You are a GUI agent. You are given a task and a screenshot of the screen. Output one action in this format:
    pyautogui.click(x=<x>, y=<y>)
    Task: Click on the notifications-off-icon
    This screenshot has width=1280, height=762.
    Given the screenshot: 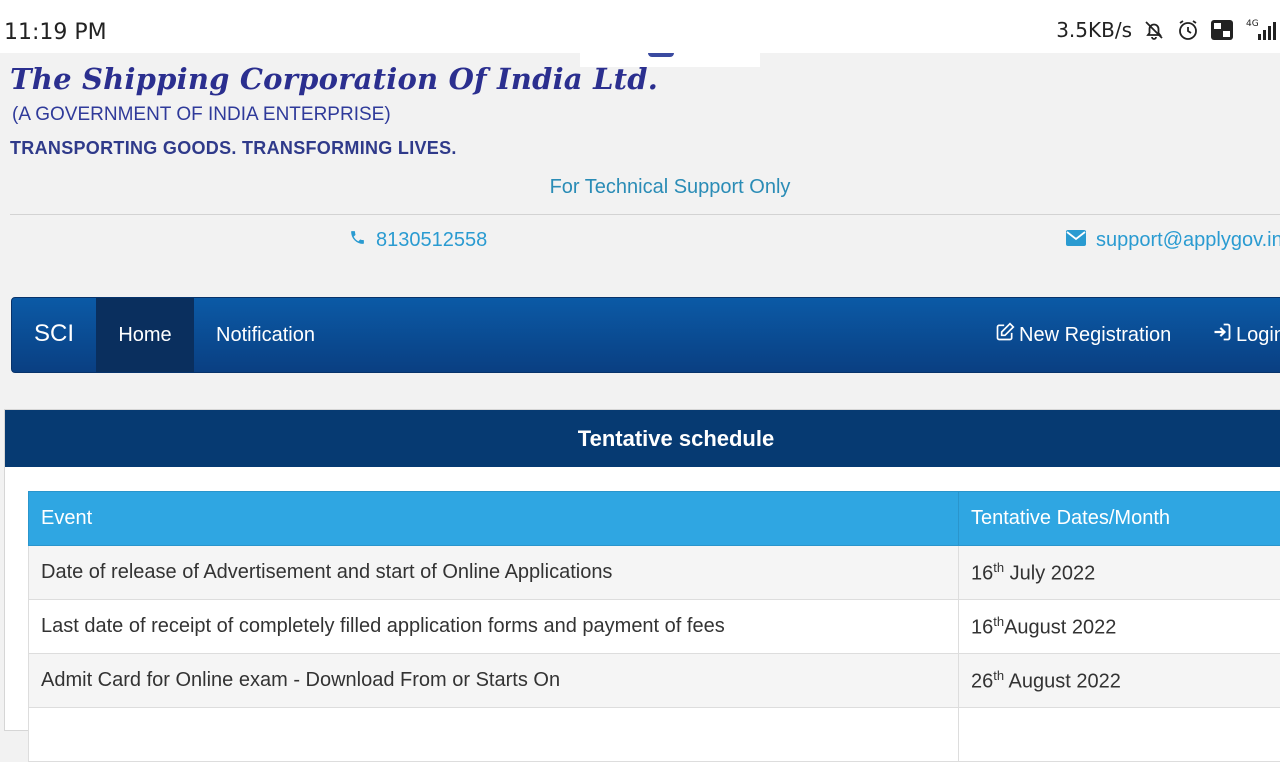 What is the action you would take?
    pyautogui.click(x=1154, y=30)
    